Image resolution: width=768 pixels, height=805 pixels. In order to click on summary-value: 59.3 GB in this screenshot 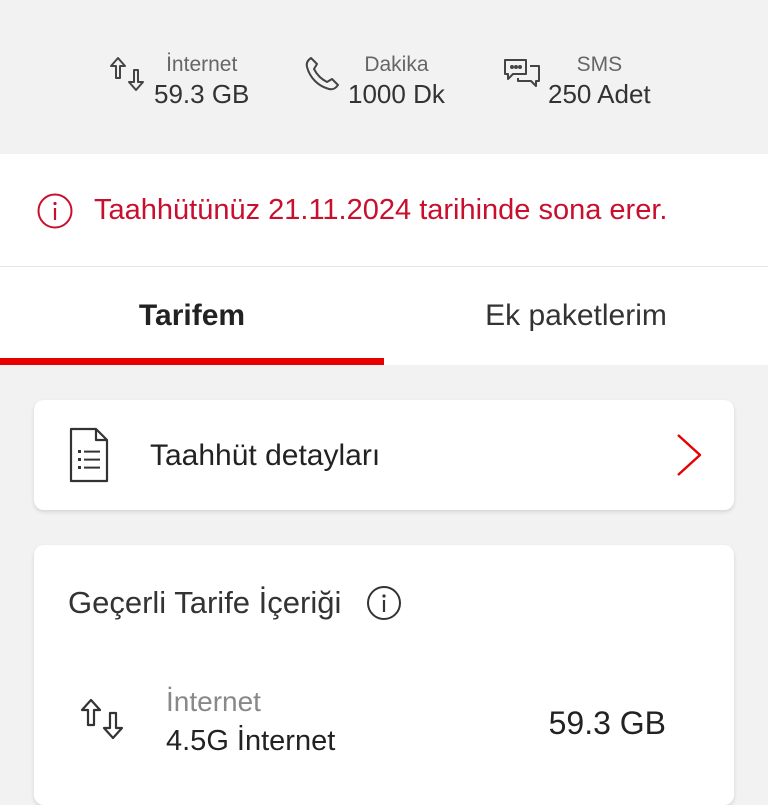, I will do `click(202, 94)`.